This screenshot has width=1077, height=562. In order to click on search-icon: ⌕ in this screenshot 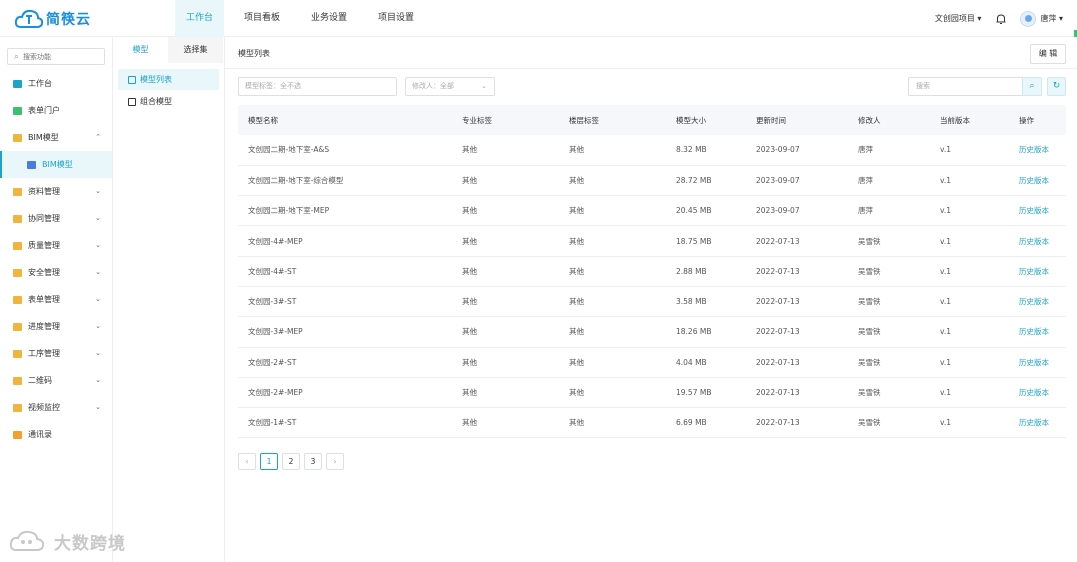, I will do `click(1032, 86)`.